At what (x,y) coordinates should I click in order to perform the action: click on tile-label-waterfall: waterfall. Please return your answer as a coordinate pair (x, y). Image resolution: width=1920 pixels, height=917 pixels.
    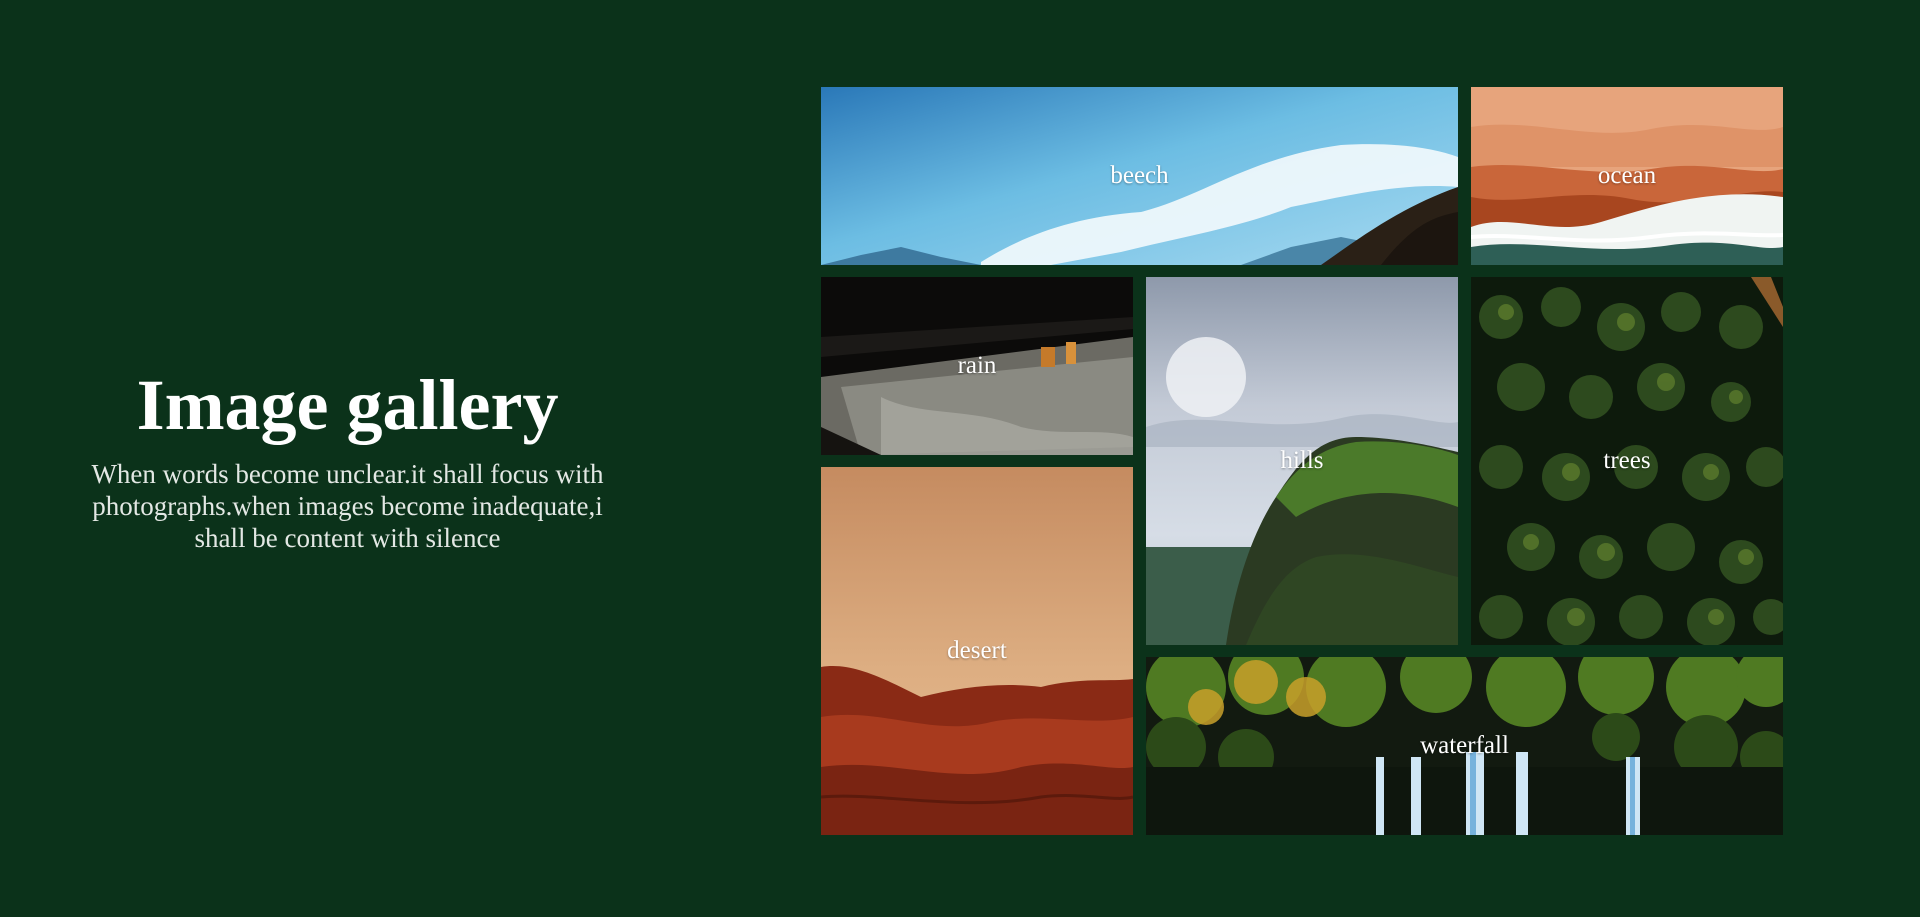
    Looking at the image, I should click on (1464, 745).